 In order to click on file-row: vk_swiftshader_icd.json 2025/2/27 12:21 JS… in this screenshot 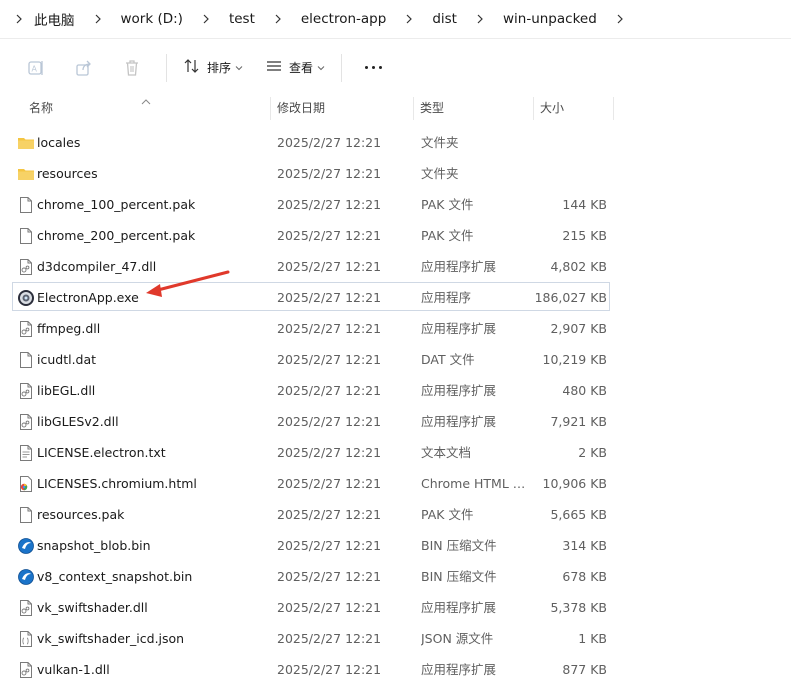, I will do `click(311, 637)`.